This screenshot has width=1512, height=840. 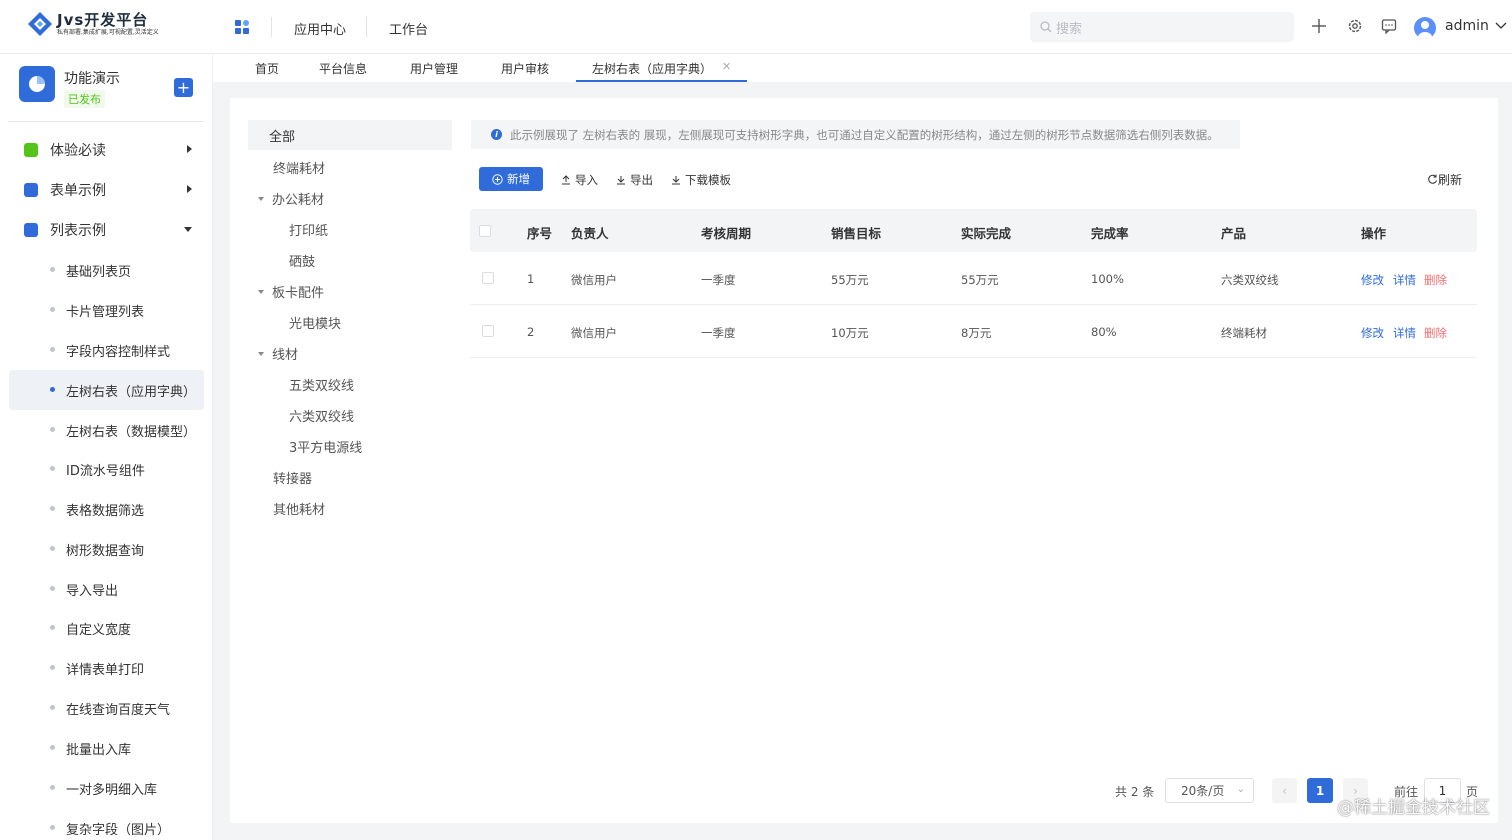 What do you see at coordinates (726, 233) in the screenshot?
I see `column-header: 考核周期` at bounding box center [726, 233].